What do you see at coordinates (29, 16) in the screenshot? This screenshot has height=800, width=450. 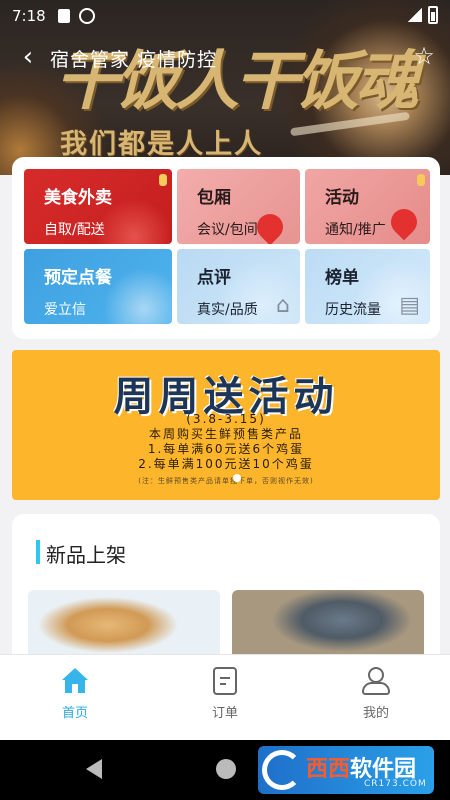 I see `status-time: 7:18` at bounding box center [29, 16].